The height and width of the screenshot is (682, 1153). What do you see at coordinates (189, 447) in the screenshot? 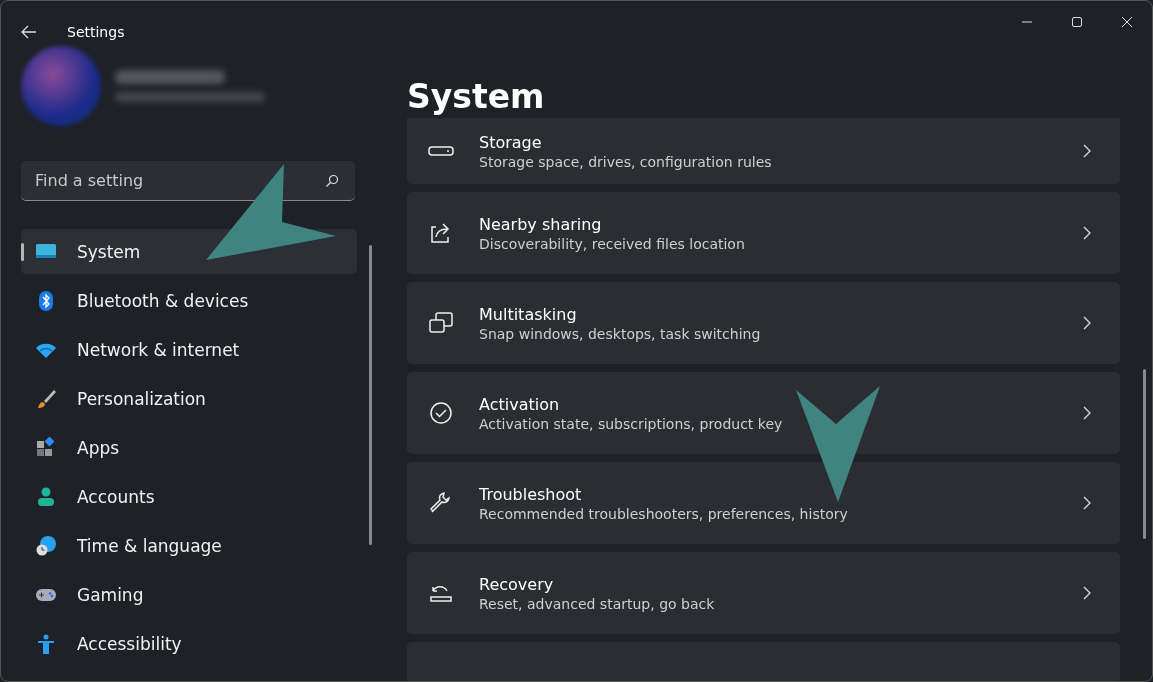
I see `sidebar-item: Apps` at bounding box center [189, 447].